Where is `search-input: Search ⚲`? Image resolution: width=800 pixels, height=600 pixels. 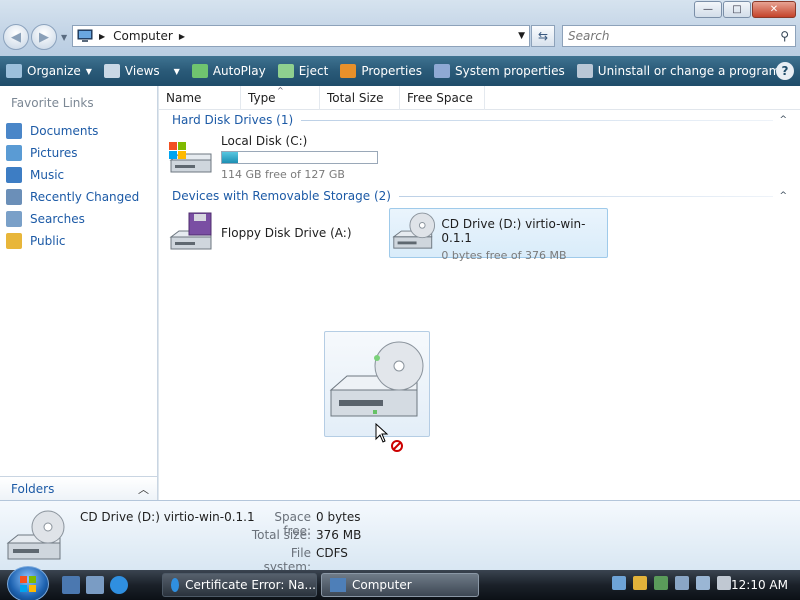 search-input: Search ⚲ is located at coordinates (679, 36).